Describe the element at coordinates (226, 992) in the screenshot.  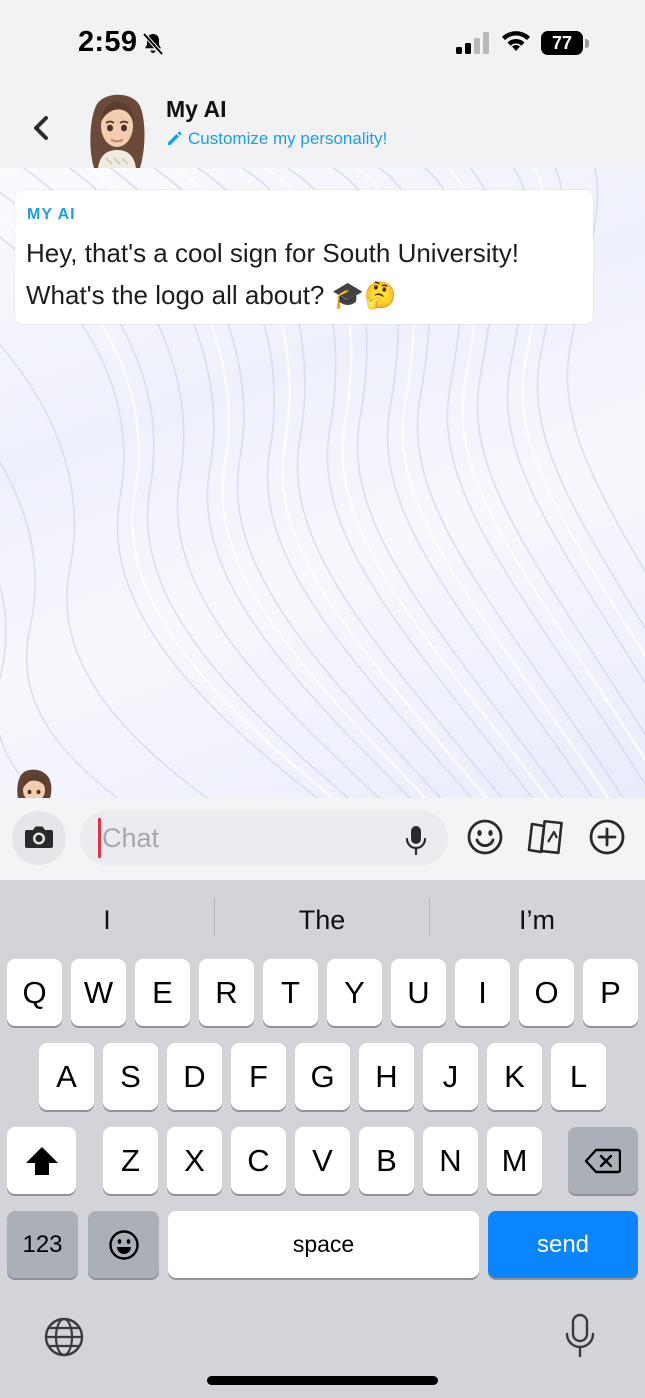
I see `key-r: R` at that location.